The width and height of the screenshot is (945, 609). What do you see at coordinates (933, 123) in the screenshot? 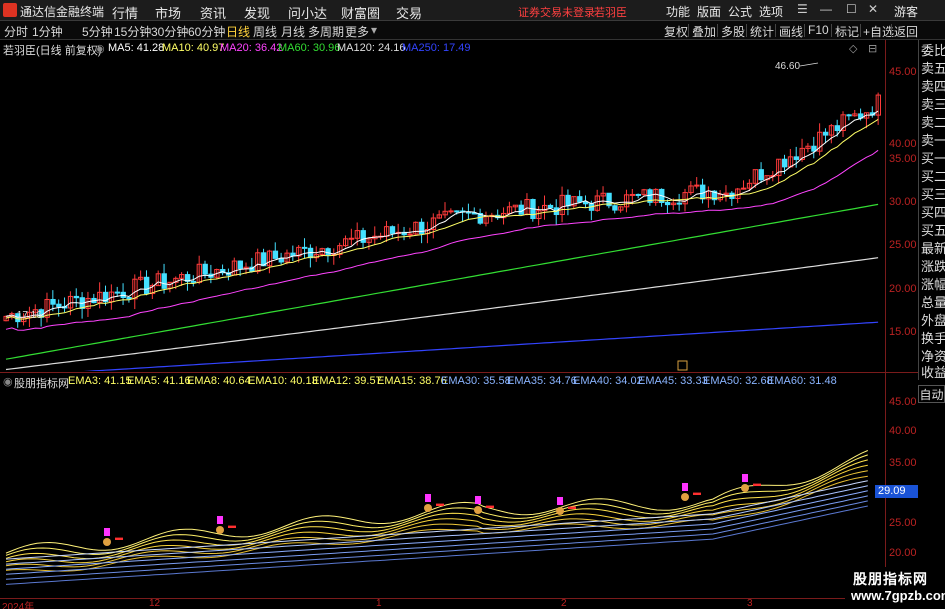
I see `side-item: 卖二` at bounding box center [933, 123].